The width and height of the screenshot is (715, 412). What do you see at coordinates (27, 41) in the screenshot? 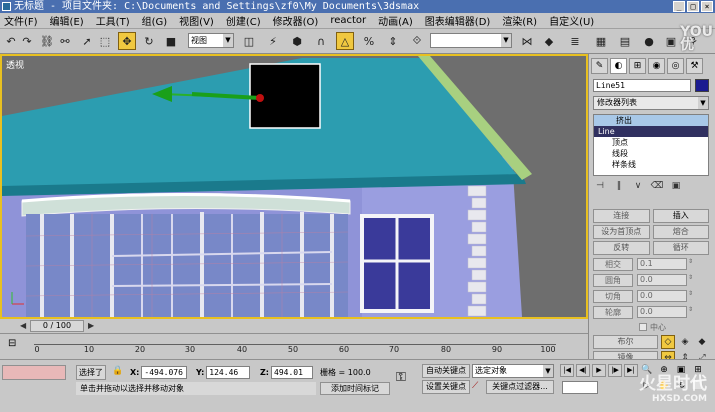
I see `redo-icon: ↷` at bounding box center [27, 41].